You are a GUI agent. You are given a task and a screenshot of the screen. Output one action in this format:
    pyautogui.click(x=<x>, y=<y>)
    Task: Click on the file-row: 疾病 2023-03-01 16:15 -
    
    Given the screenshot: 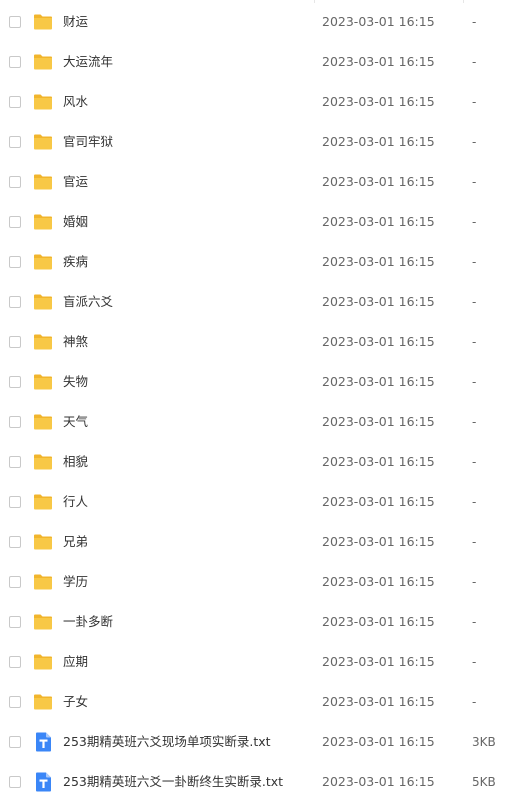 What is the action you would take?
    pyautogui.click(x=256, y=263)
    